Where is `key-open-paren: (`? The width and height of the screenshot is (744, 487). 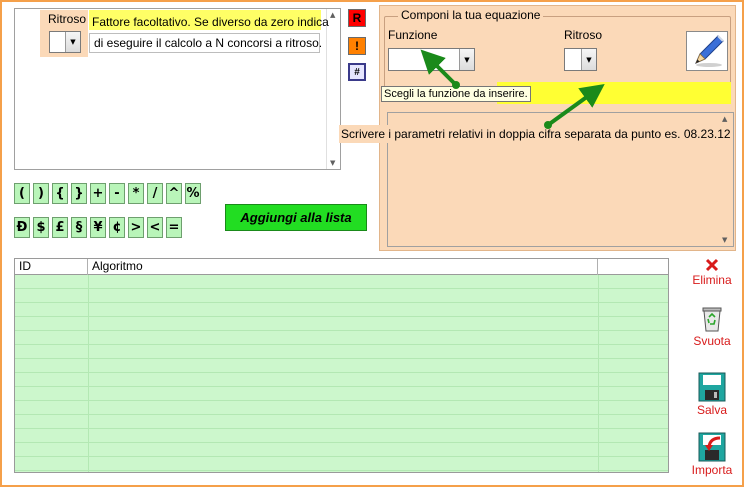
key-open-paren: ( is located at coordinates (22, 193).